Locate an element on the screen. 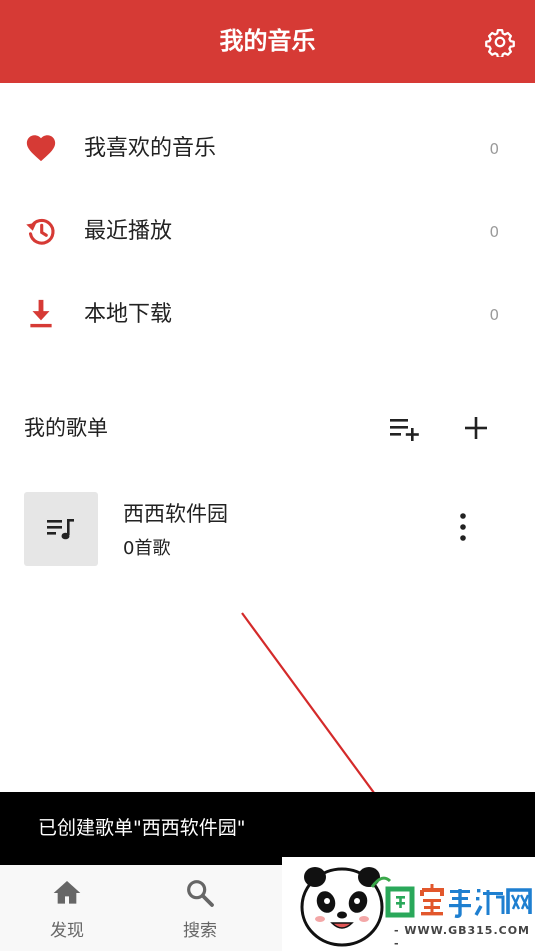 The height and width of the screenshot is (951, 535). snackbar: 已创建歌单"西西软件园" is located at coordinates (267, 828).